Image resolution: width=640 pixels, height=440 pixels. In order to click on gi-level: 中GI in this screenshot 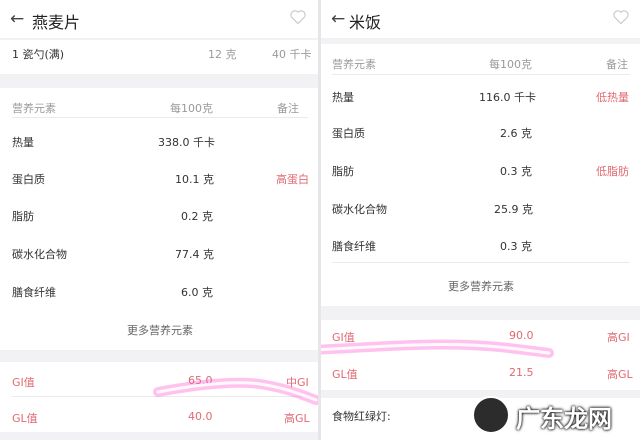, I will do `click(297, 382)`.